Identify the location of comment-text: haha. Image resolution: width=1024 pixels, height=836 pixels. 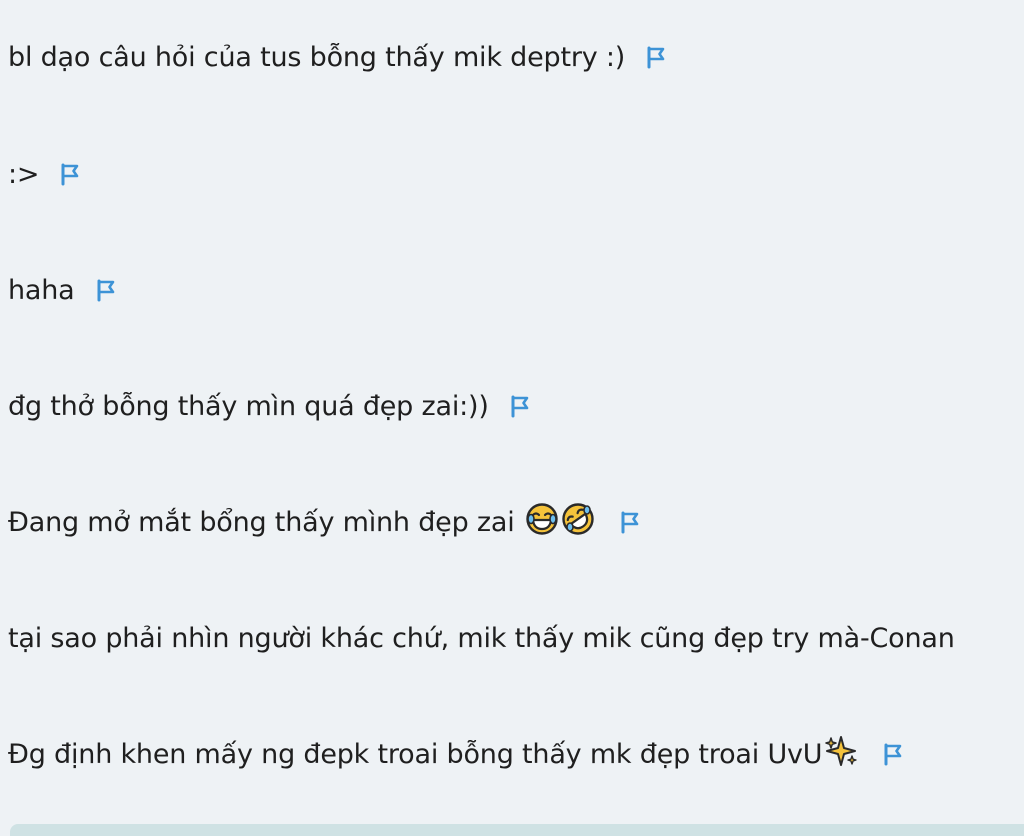
(41, 290).